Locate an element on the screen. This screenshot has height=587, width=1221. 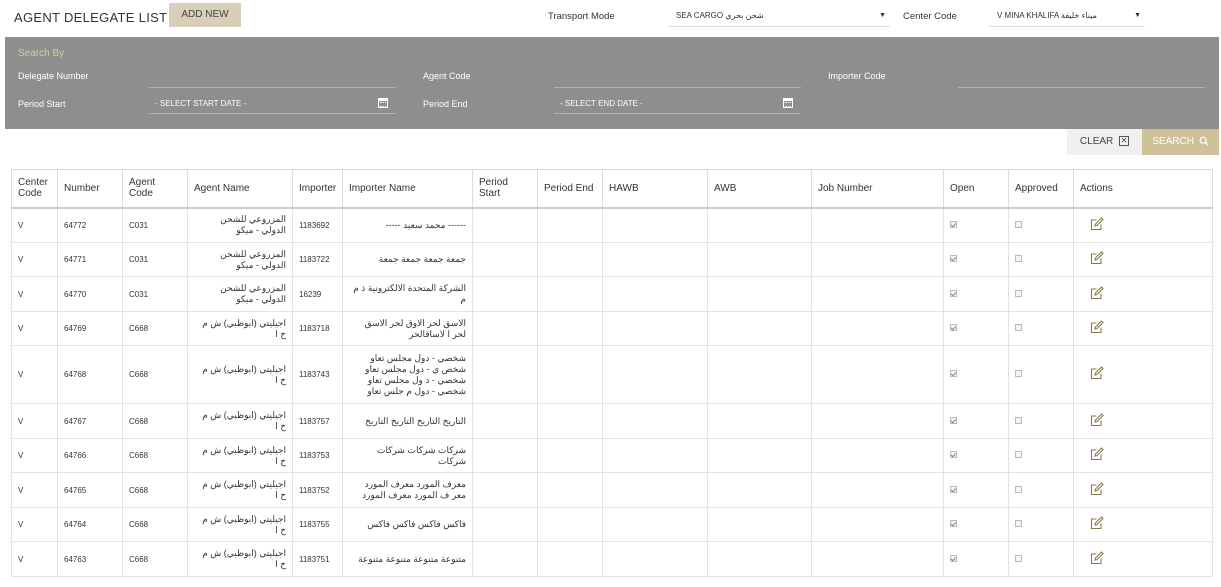
importer-cell: 1183751 is located at coordinates (317, 559).